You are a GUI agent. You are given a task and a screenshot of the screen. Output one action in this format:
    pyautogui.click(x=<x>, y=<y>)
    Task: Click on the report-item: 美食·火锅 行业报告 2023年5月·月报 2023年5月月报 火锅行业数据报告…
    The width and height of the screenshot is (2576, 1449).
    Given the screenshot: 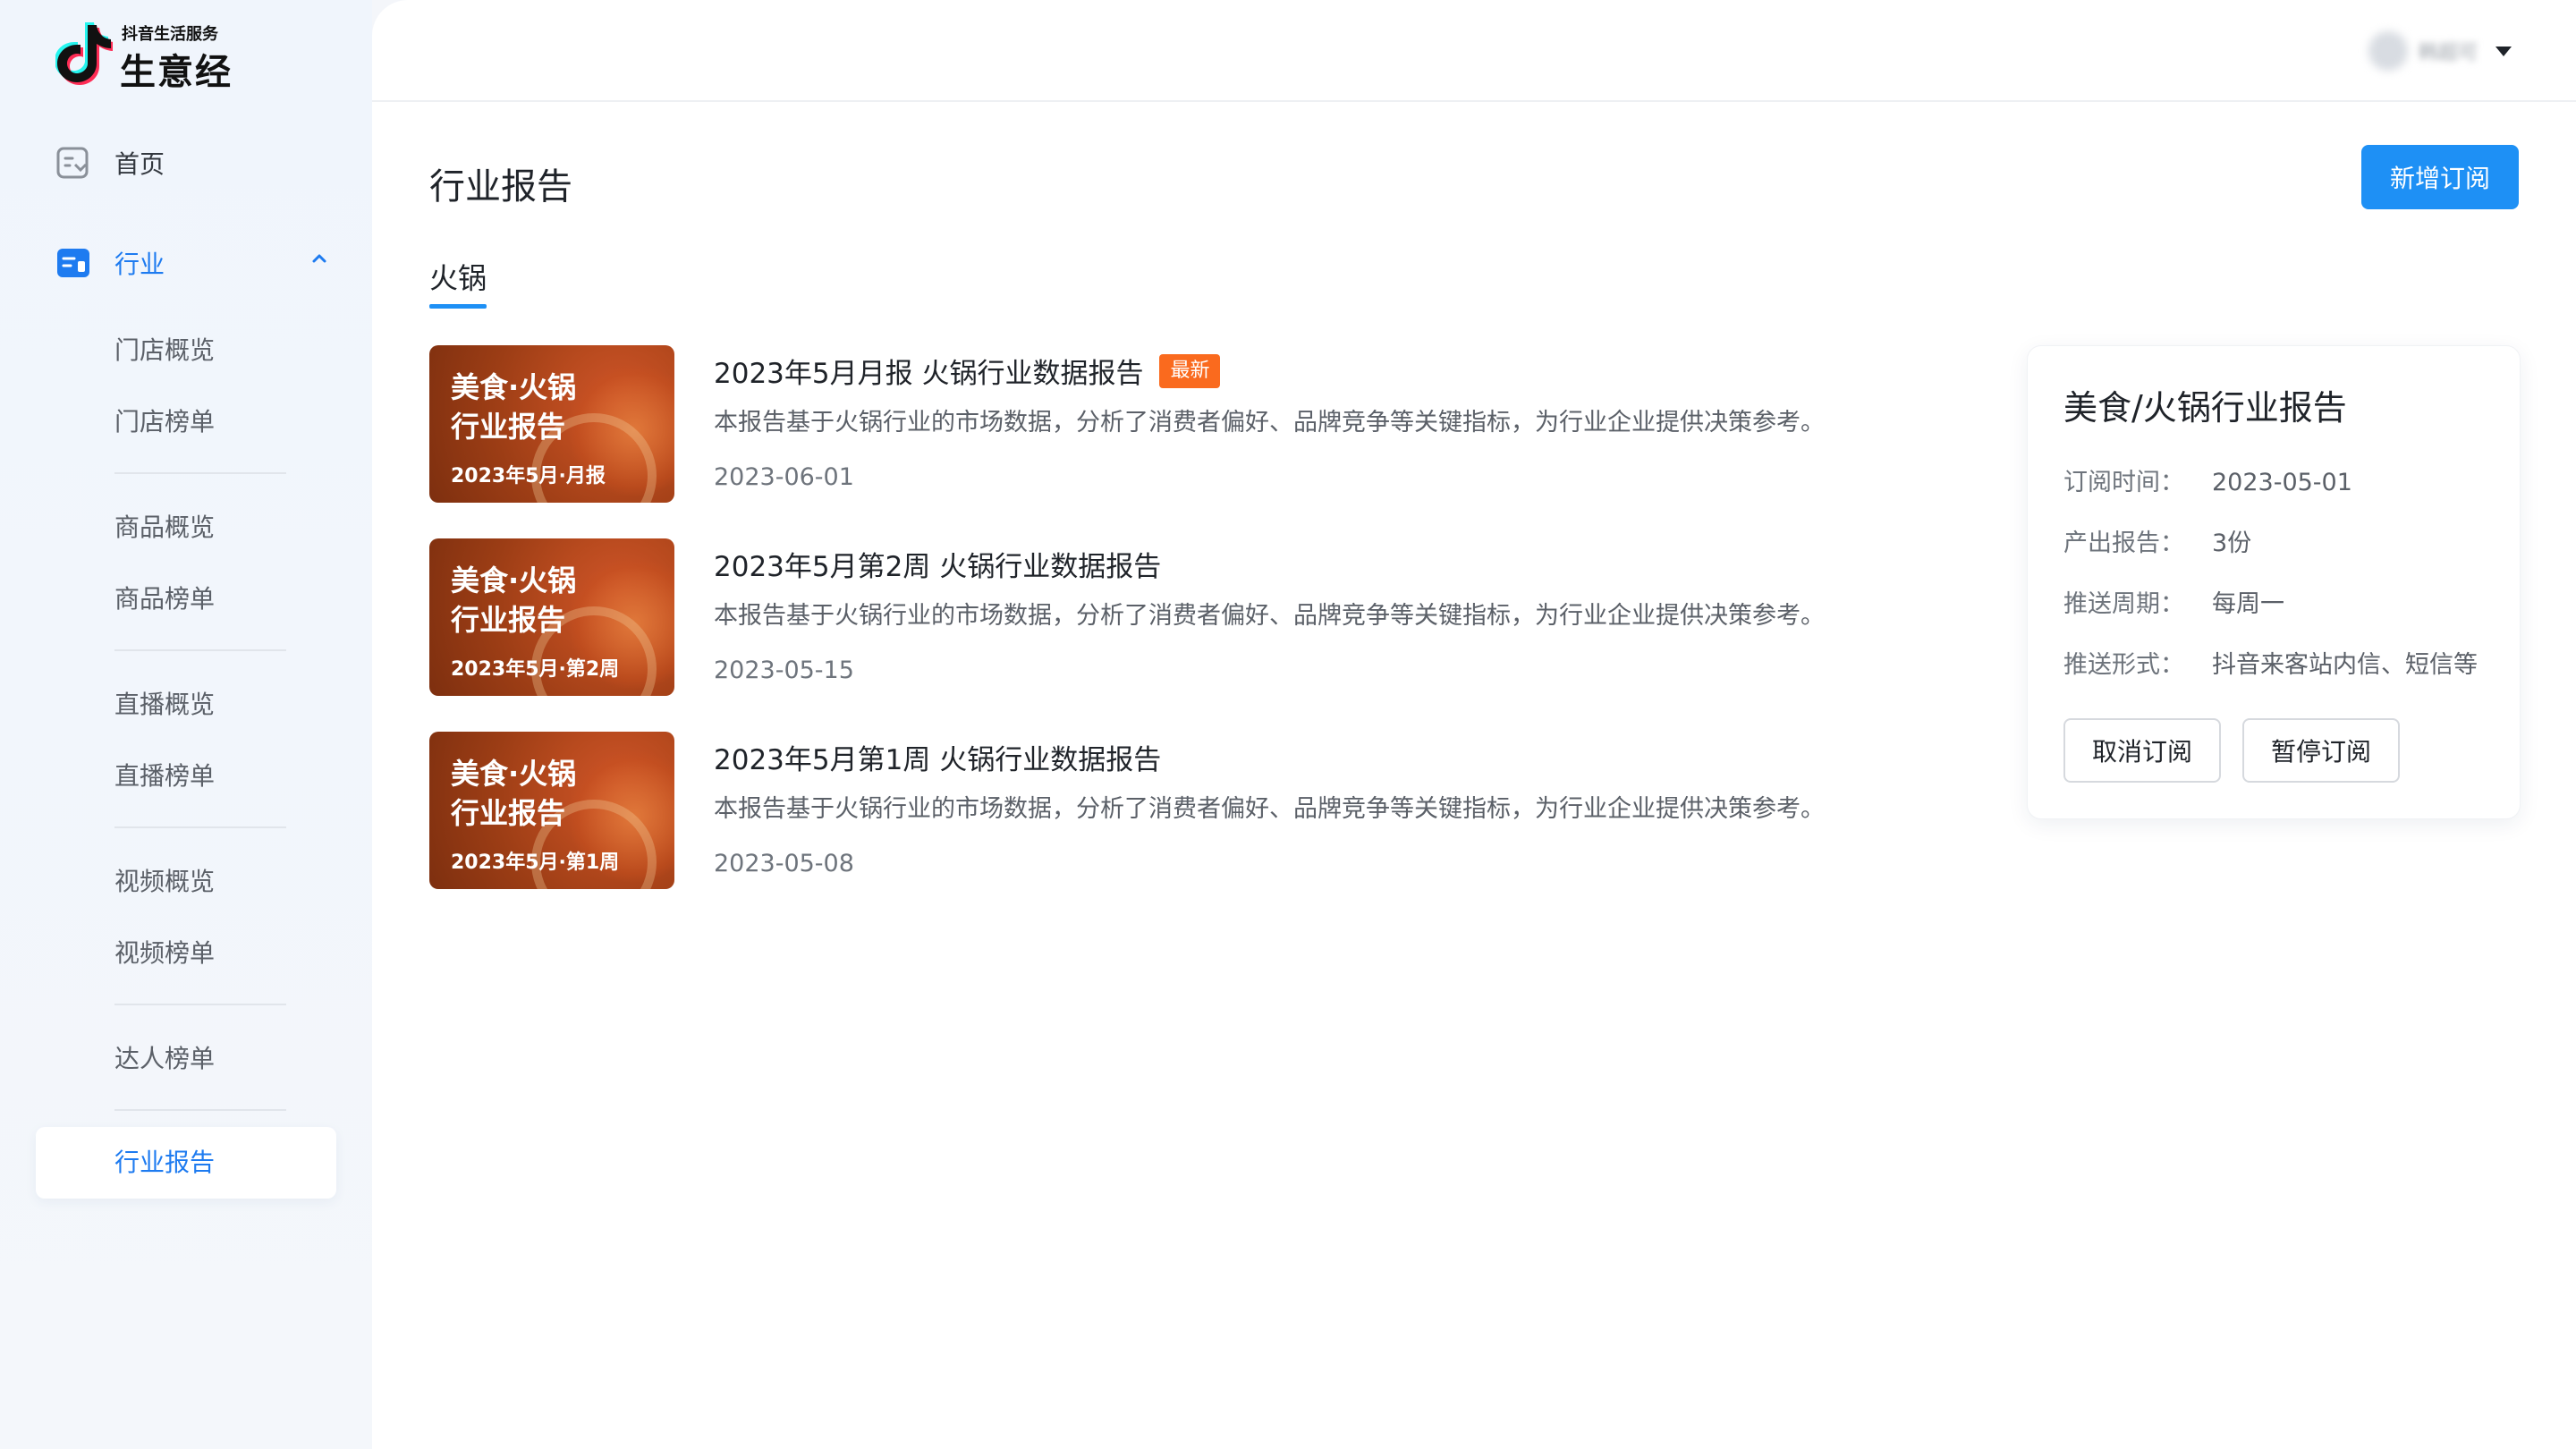 What is the action you would take?
    pyautogui.click(x=1207, y=424)
    